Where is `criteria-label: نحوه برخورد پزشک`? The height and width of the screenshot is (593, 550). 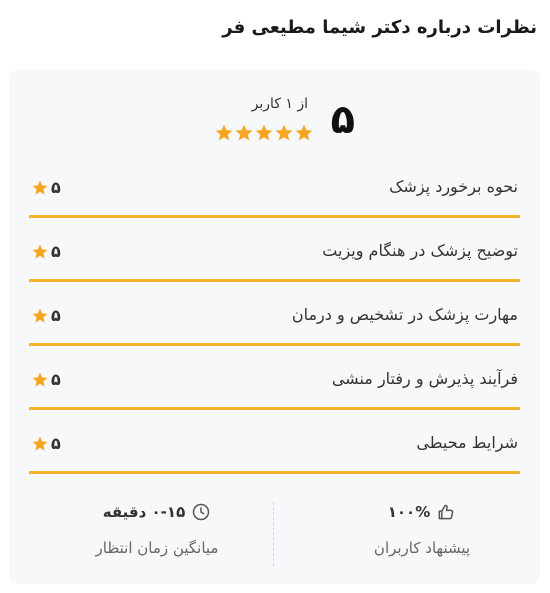 criteria-label: نحوه برخورد پزشک is located at coordinates (453, 186).